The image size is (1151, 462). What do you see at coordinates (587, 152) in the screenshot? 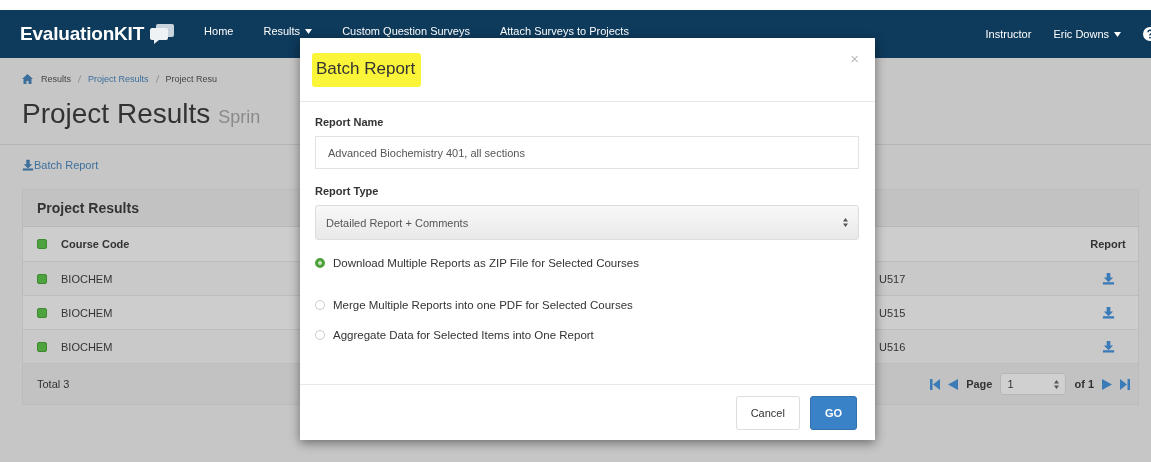
I see `report-name-field: Advanced Biochemistry 401, all sections` at bounding box center [587, 152].